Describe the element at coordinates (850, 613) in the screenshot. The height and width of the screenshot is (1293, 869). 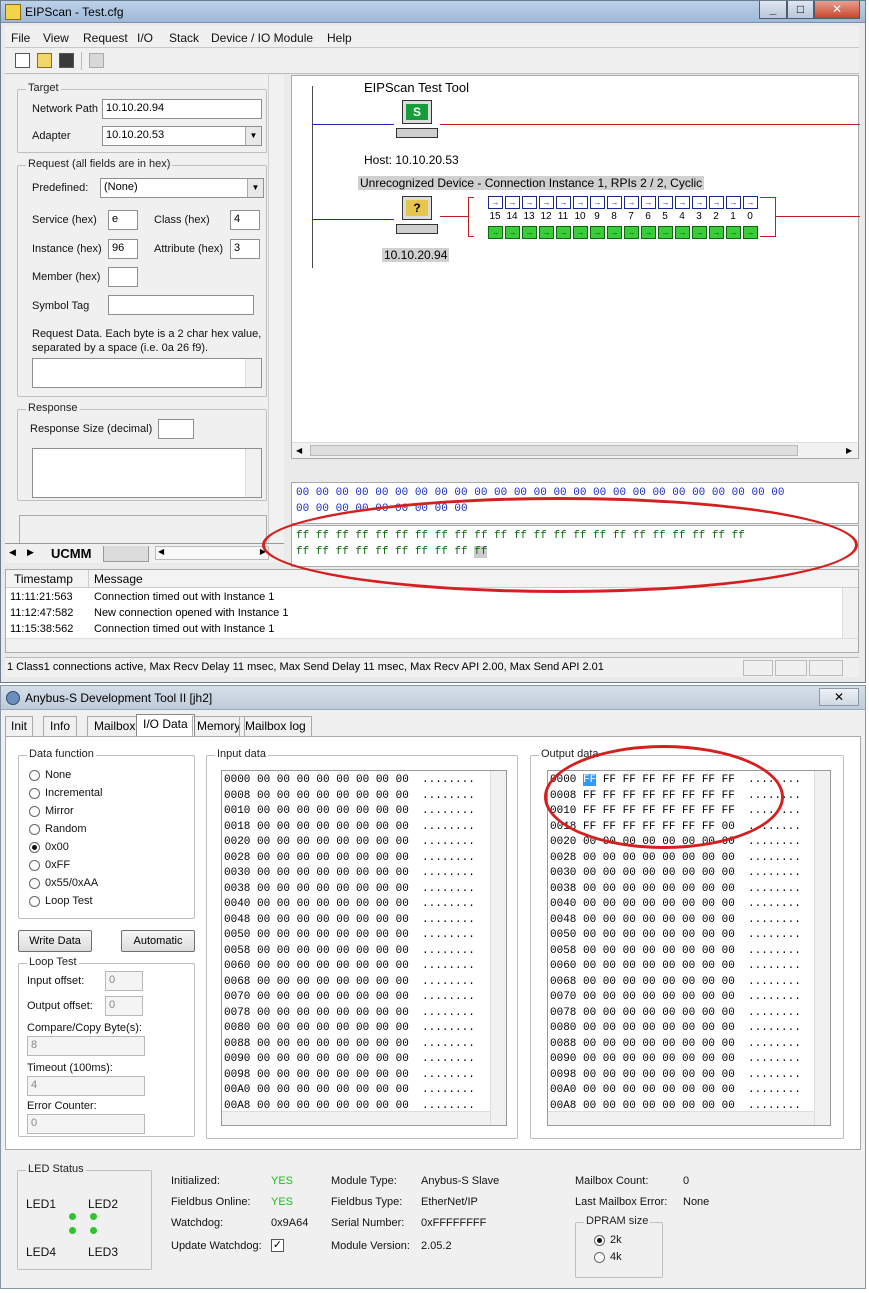
I see `log-vscroll` at that location.